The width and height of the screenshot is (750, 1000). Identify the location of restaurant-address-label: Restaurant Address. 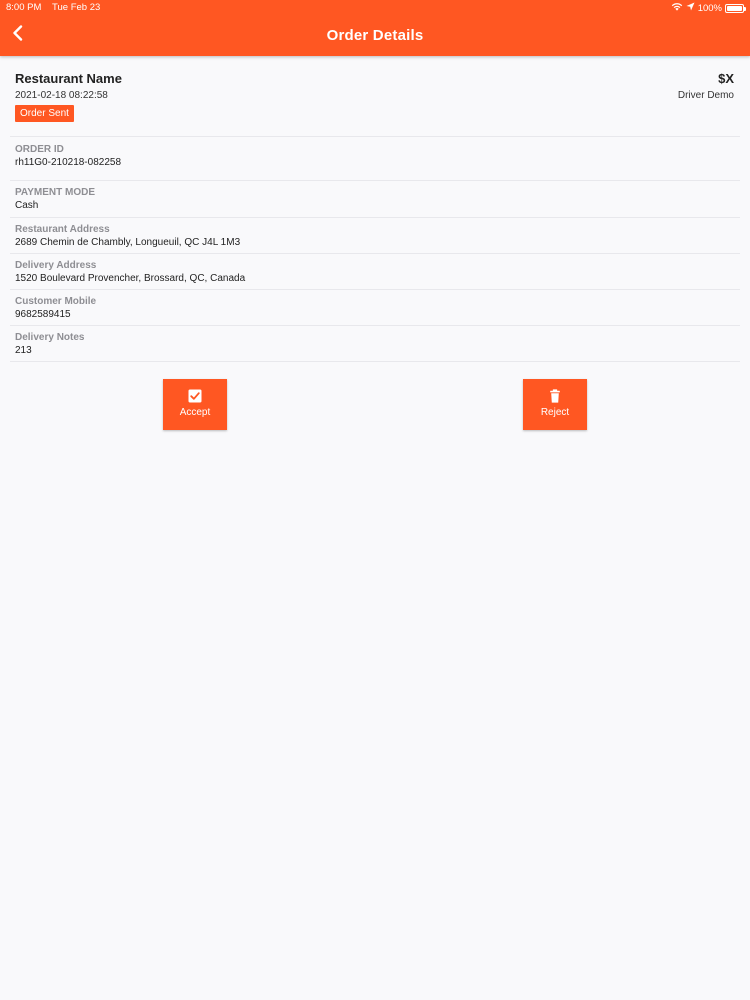
(62, 229).